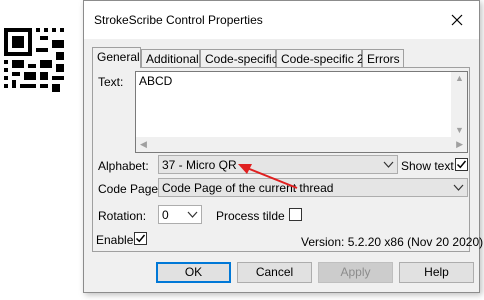  Describe the element at coordinates (111, 82) in the screenshot. I see `text-label: Text:` at that location.